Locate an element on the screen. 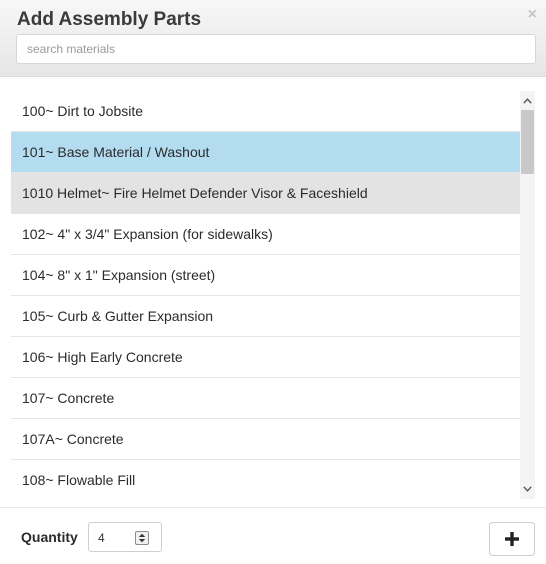  close-icon: × is located at coordinates (532, 15).